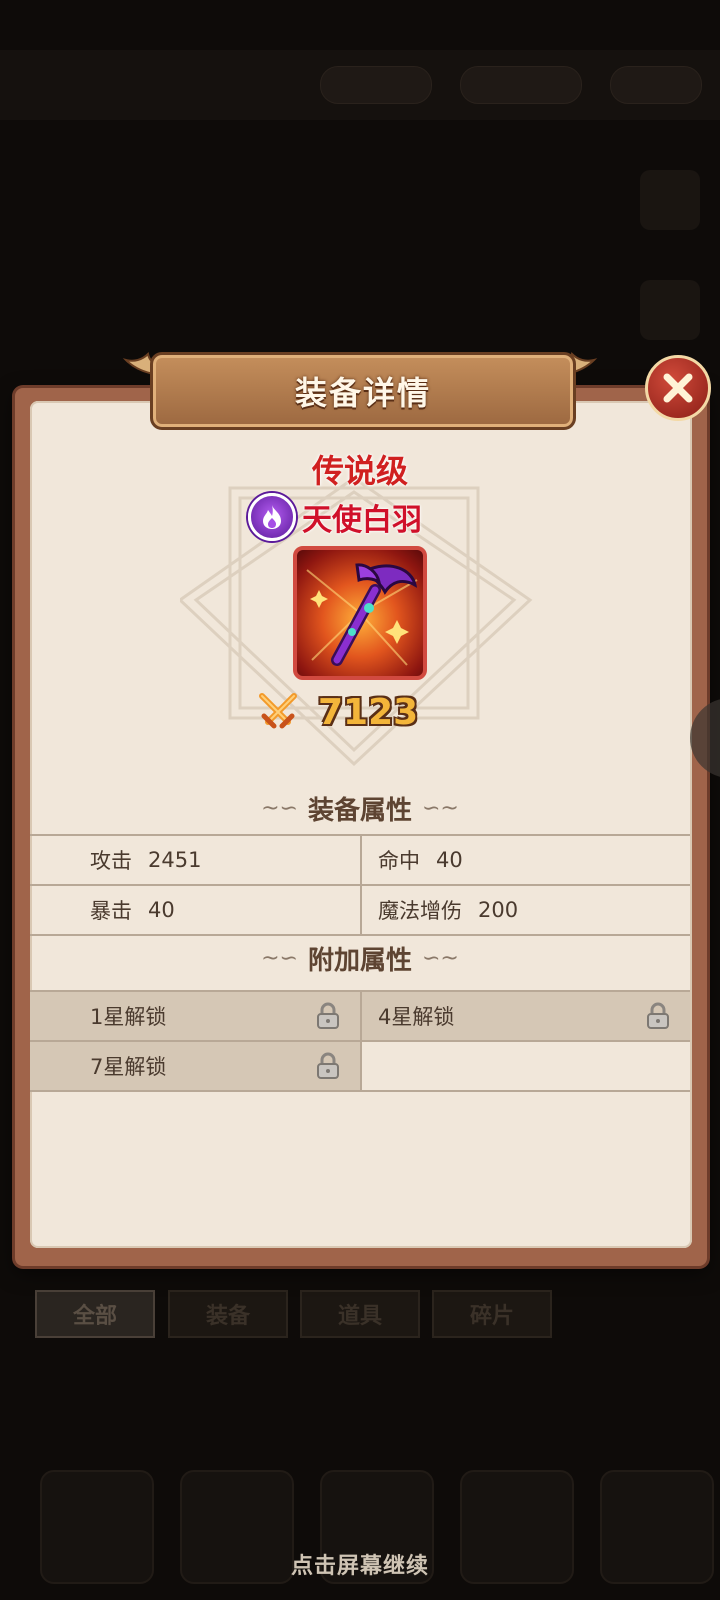 The height and width of the screenshot is (1600, 720). I want to click on stats-row: 暴击 40 魔法增伤 200, so click(360, 911).